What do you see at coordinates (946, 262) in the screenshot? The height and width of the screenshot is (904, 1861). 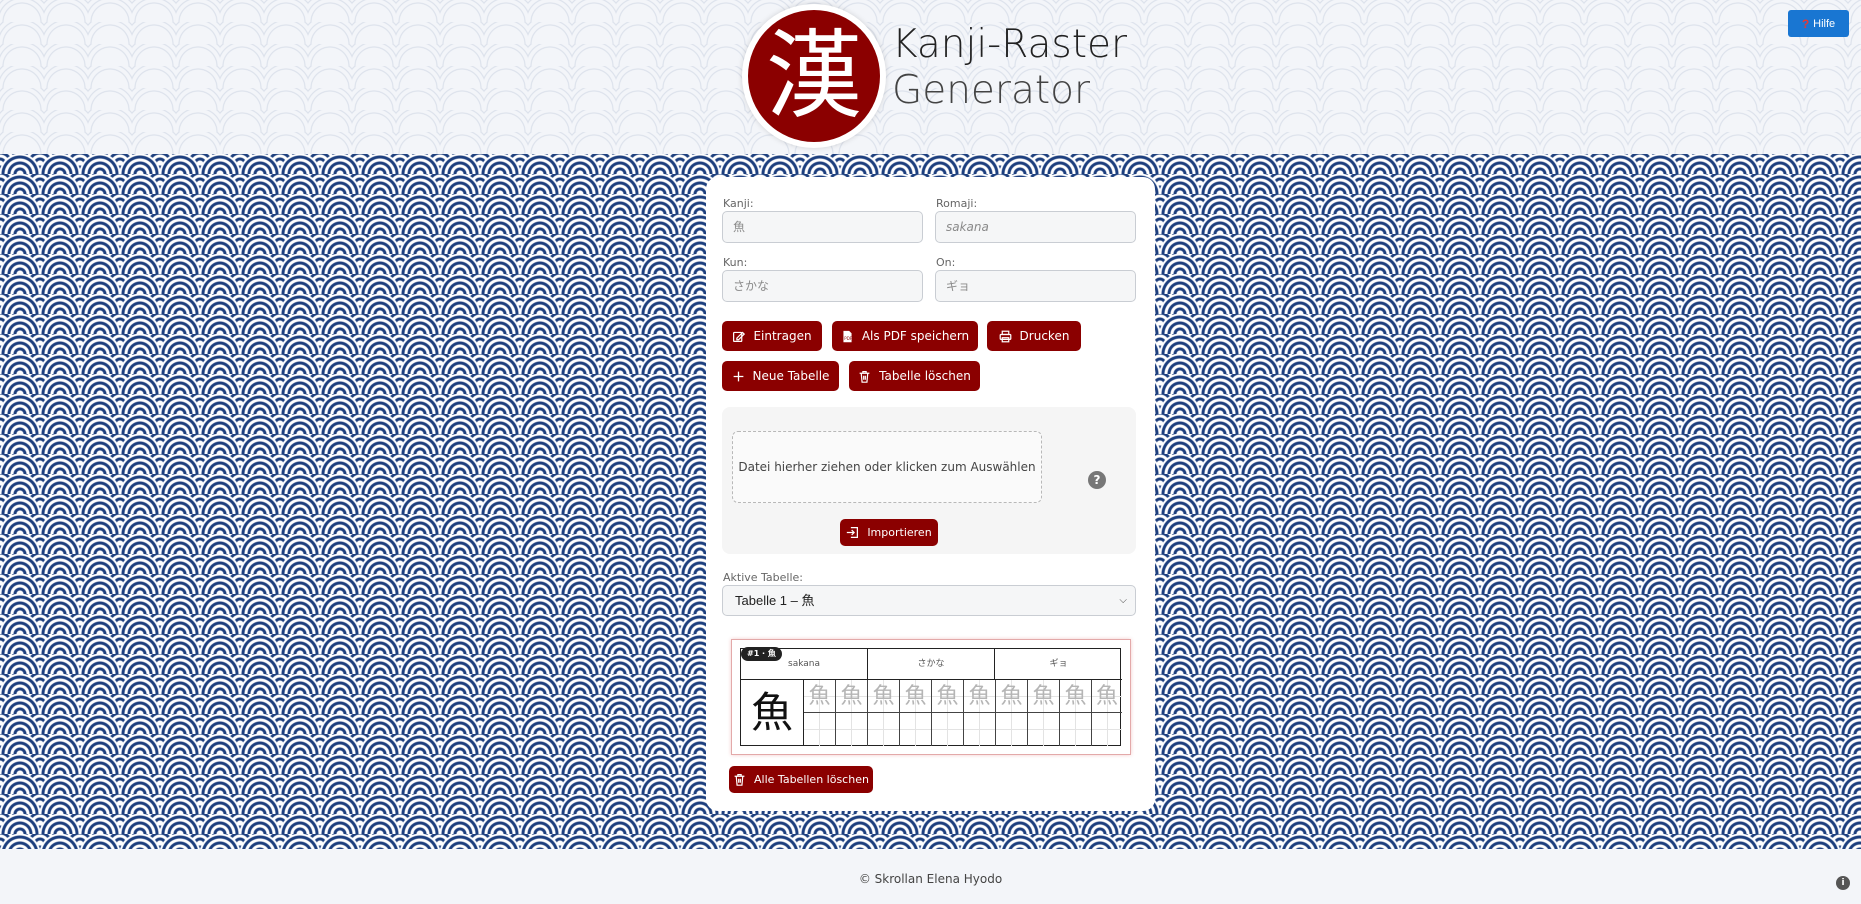 I see `on-label: On:` at bounding box center [946, 262].